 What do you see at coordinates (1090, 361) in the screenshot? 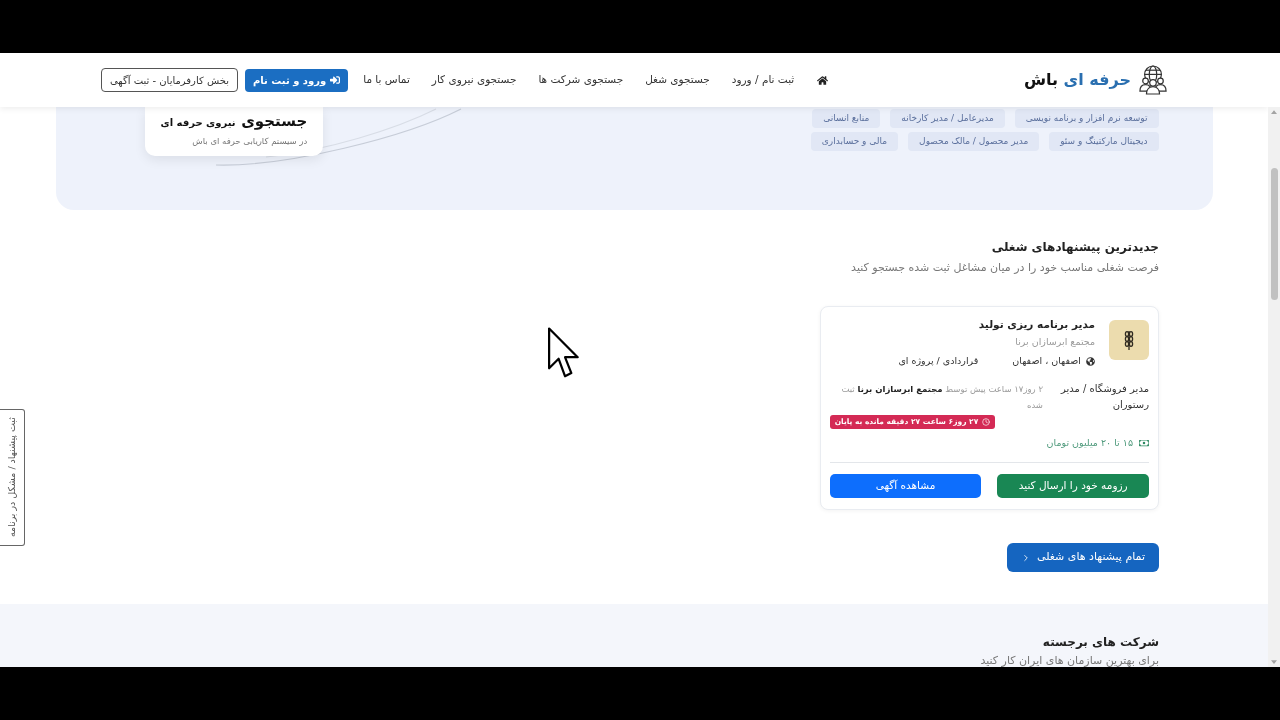
I see `globe-icon` at bounding box center [1090, 361].